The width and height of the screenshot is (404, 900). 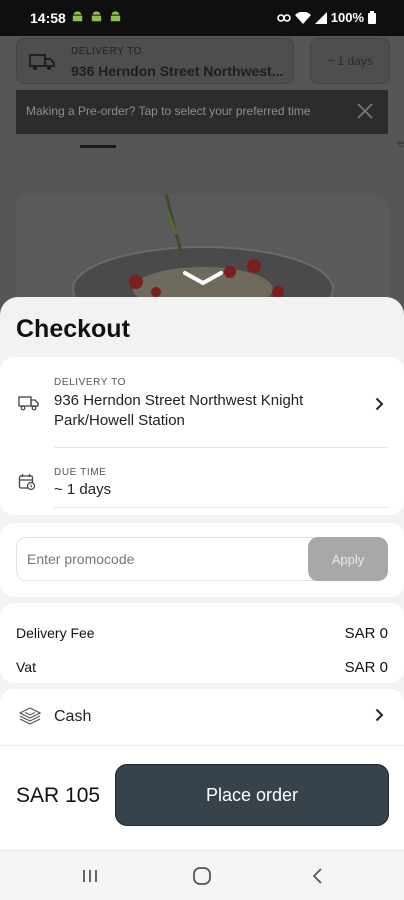 What do you see at coordinates (90, 382) in the screenshot?
I see `delivery-label: DELIVERY TO` at bounding box center [90, 382].